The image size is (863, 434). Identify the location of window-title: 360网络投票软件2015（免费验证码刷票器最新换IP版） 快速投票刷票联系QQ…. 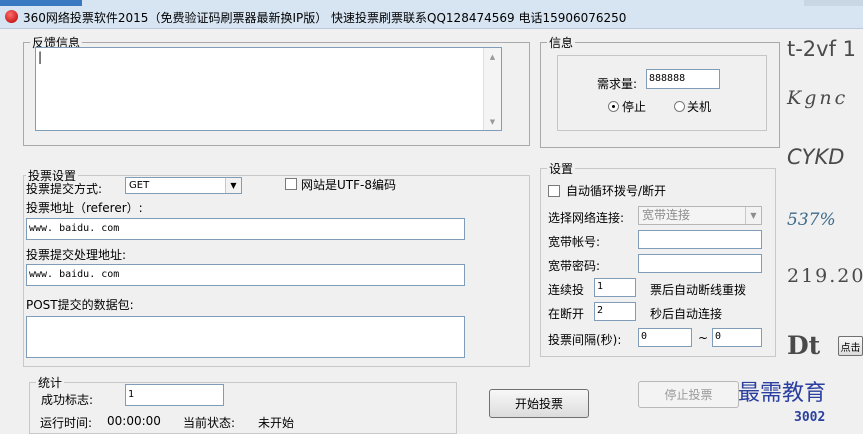
(325, 18).